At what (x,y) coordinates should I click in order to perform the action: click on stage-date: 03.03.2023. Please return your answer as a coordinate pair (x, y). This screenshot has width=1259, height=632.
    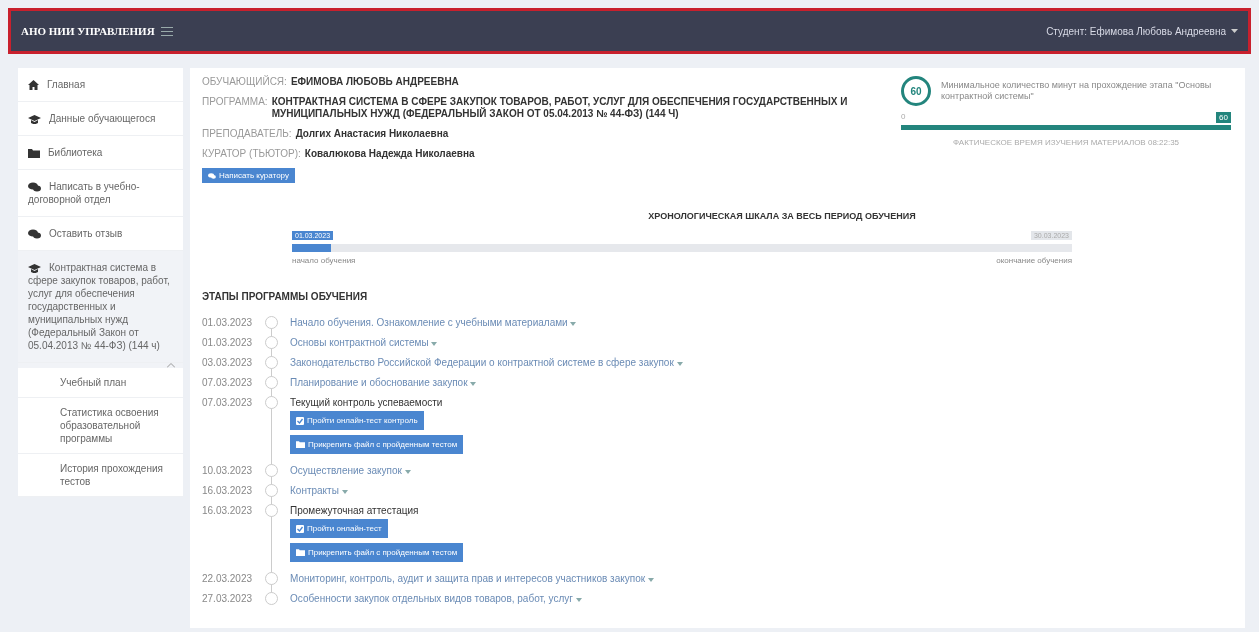
    Looking at the image, I should click on (228, 363).